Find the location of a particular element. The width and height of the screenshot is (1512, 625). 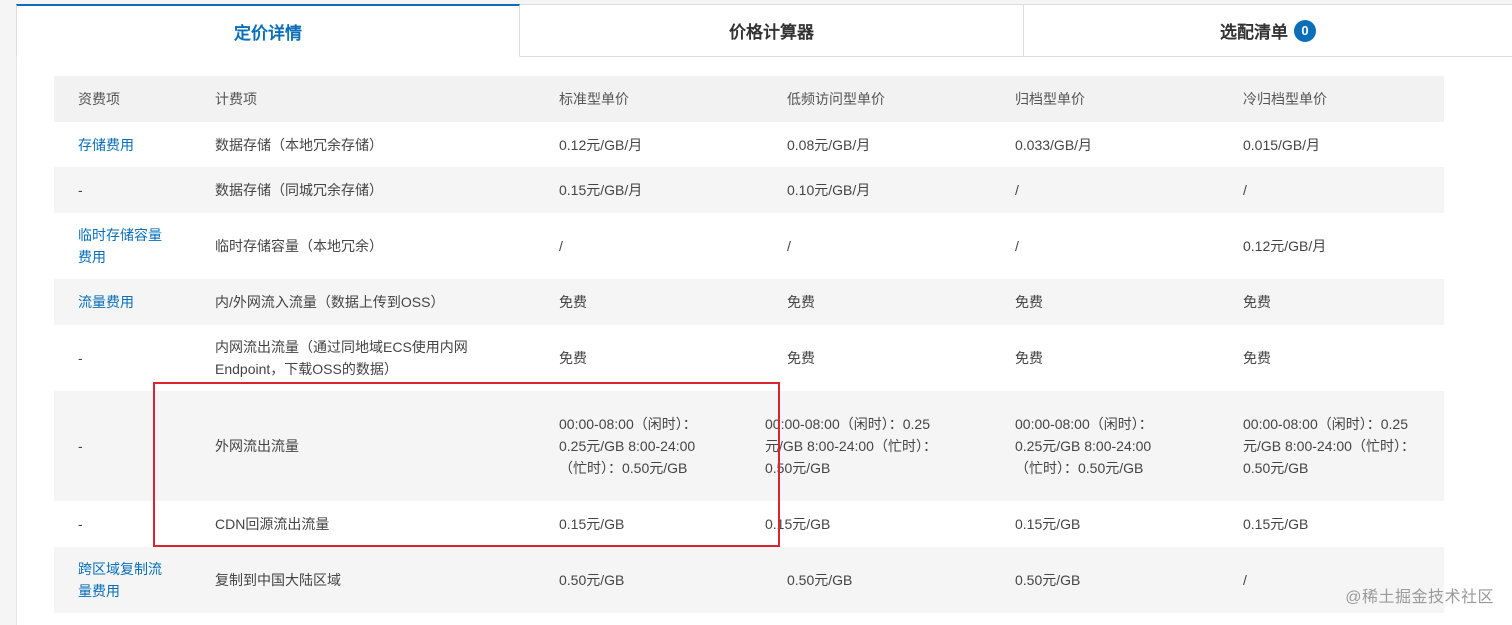

fee-link-traffic: 流量费用 is located at coordinates (106, 302).